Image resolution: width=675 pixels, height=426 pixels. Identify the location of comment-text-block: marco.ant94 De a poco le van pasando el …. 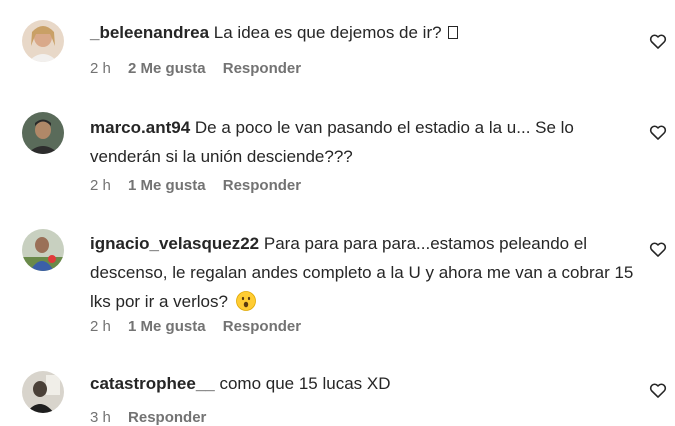
(362, 142).